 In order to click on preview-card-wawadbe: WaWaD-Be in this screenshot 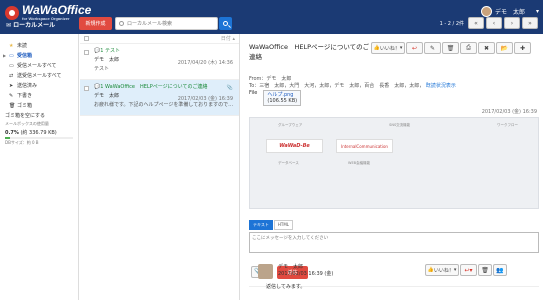, I will do `click(294, 146)`.